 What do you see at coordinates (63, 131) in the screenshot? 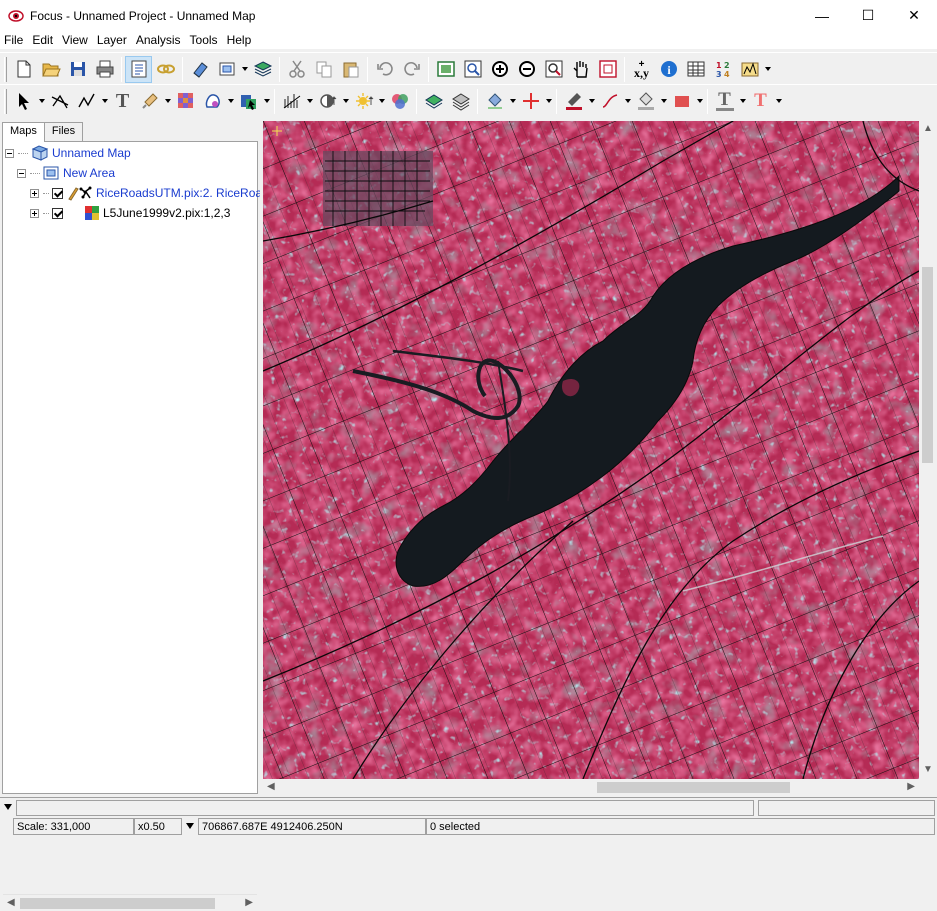
I see `tab-files: Files` at bounding box center [63, 131].